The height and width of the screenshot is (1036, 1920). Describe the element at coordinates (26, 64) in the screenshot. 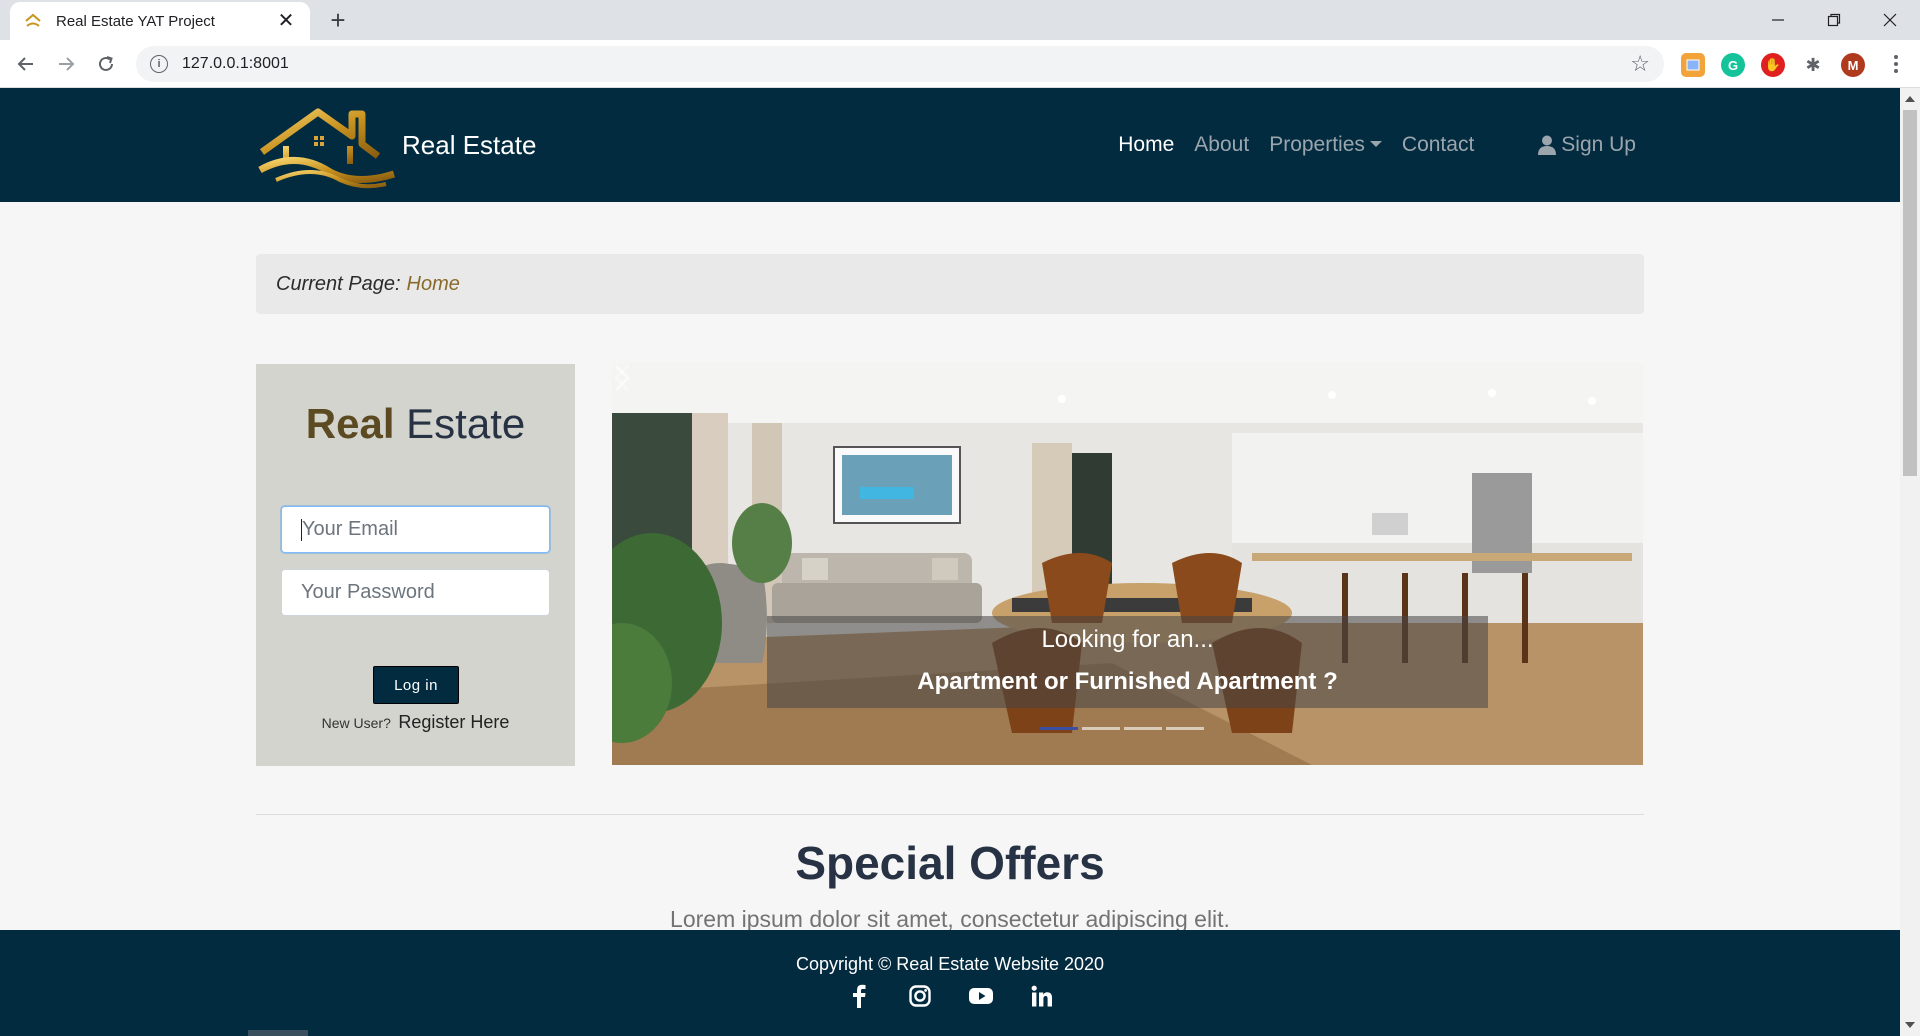

I see `back-icon` at that location.